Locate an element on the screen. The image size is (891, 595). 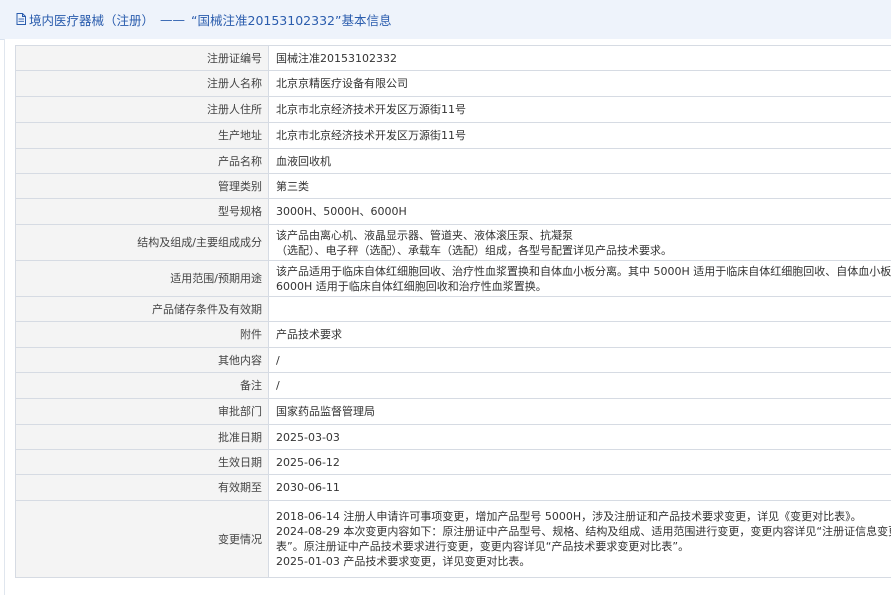
row-registrant-address: 注册人住所 北京市北京经济技术开发区万源街11号 is located at coordinates (453, 109).